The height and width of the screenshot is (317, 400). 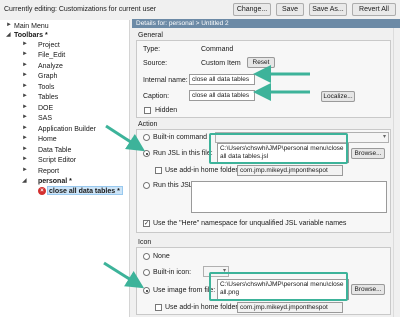 I want to click on internal-name-field: close all data tables, so click(x=222, y=79).